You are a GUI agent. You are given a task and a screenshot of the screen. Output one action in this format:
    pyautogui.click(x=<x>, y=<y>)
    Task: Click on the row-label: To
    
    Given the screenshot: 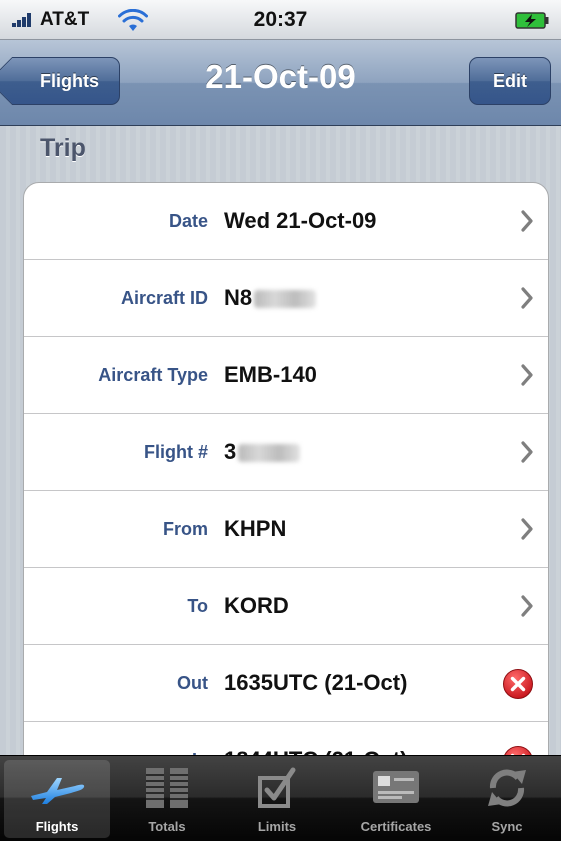 What is the action you would take?
    pyautogui.click(x=197, y=606)
    